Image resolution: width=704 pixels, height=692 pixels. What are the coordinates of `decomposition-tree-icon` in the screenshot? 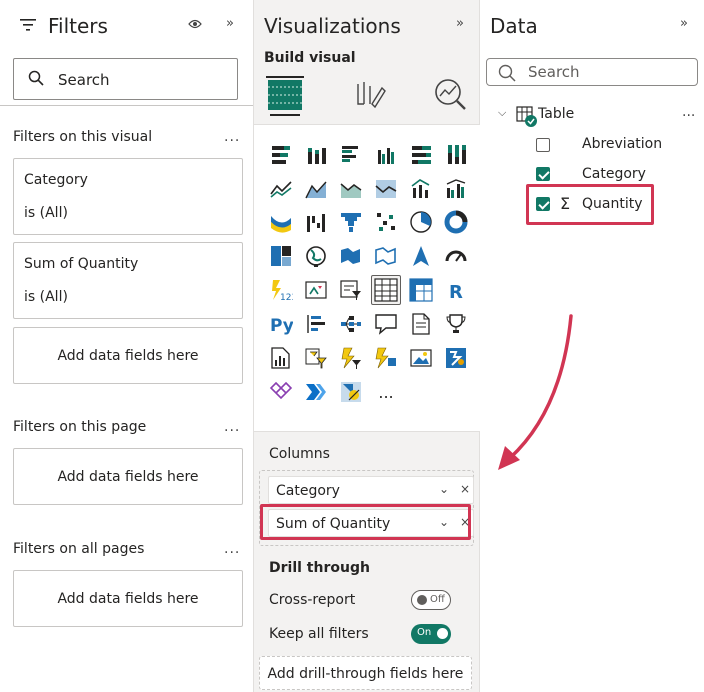 It's located at (351, 324).